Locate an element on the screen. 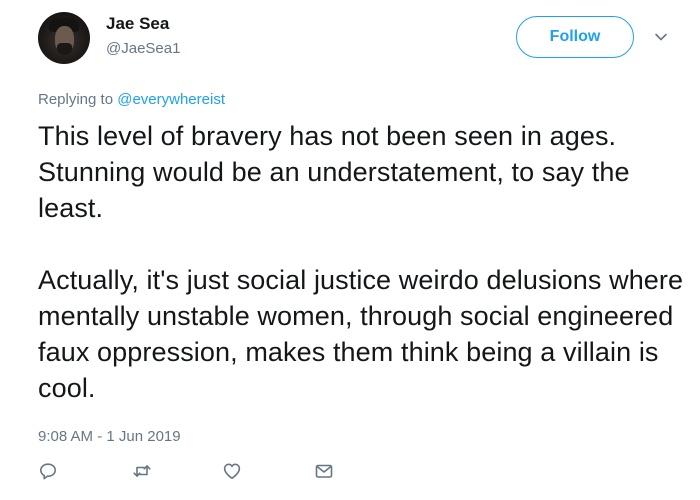  retweet-icon is located at coordinates (142, 471).